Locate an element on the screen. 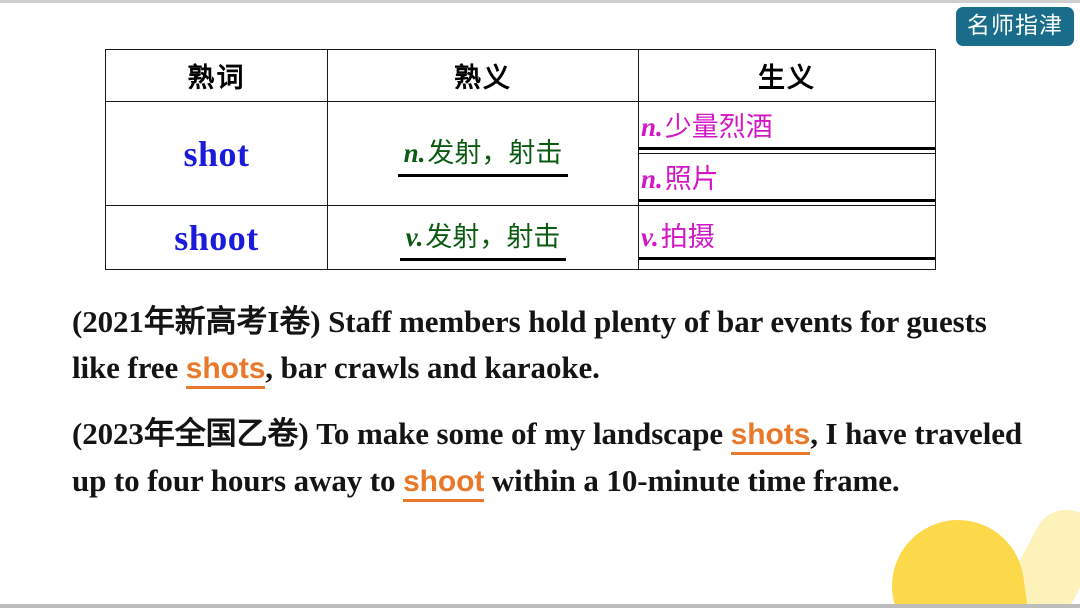 This screenshot has width=1080, height=608. table-row: shot n.发射，射击 n.少量烈酒 is located at coordinates (520, 153).